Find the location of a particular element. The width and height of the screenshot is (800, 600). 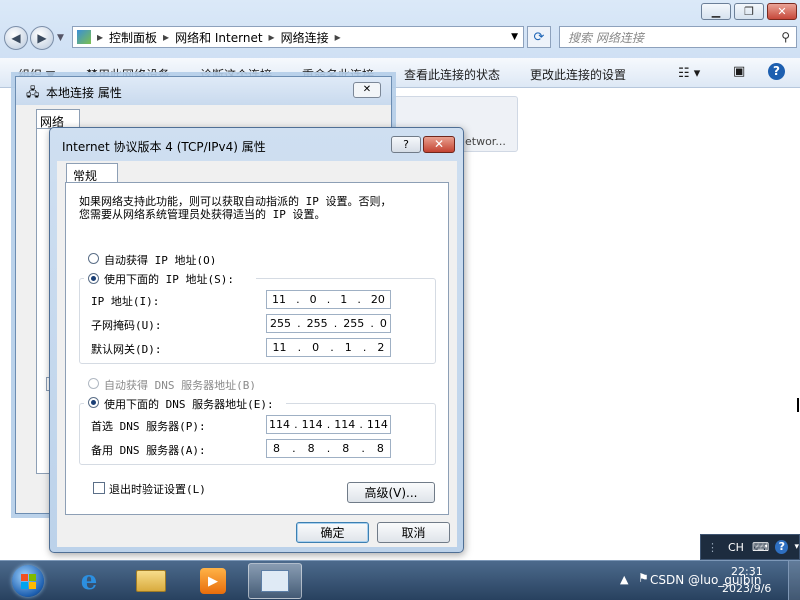

dialog-title: Internet 协议版本 4 (TCP/IPv4) 属性 is located at coordinates (164, 147).